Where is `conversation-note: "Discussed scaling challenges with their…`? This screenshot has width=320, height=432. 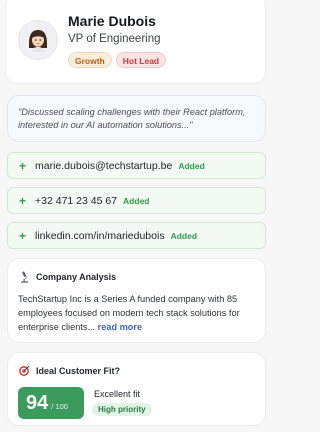 conversation-note: "Discussed scaling challenges with their… is located at coordinates (136, 118).